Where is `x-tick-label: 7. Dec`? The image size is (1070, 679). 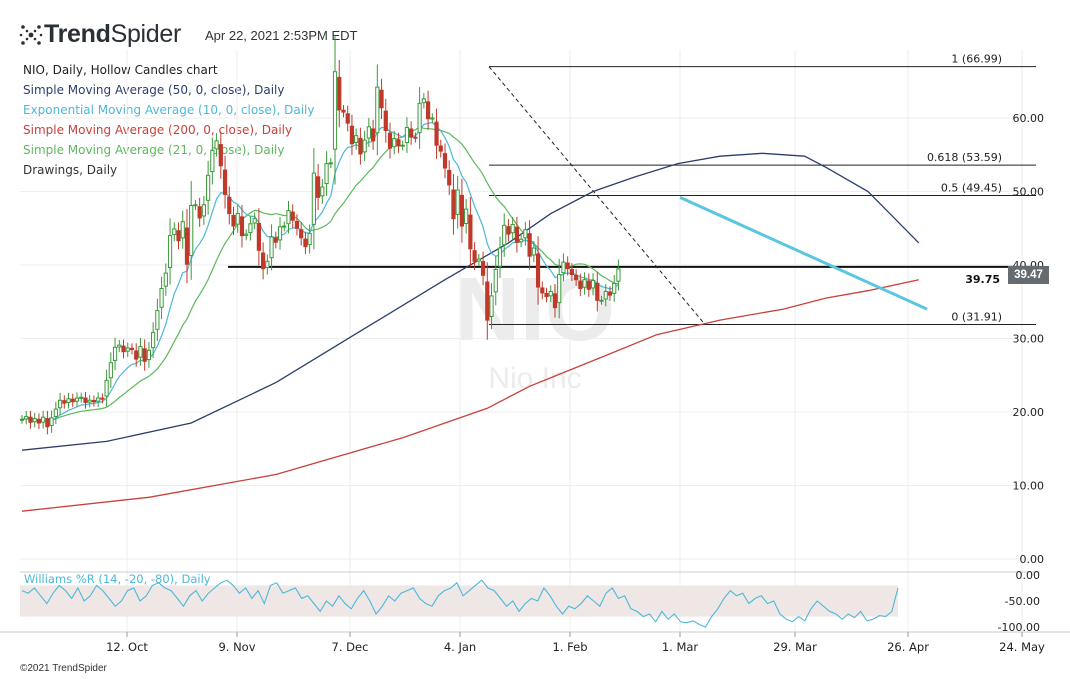
x-tick-label: 7. Dec is located at coordinates (350, 647).